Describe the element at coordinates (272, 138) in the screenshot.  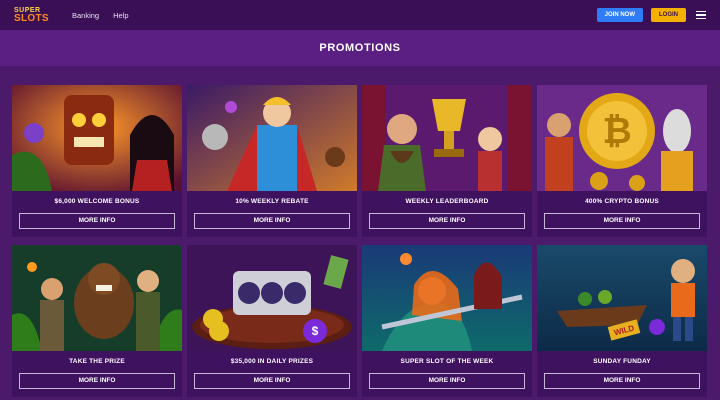
I see `promo-image-hero` at that location.